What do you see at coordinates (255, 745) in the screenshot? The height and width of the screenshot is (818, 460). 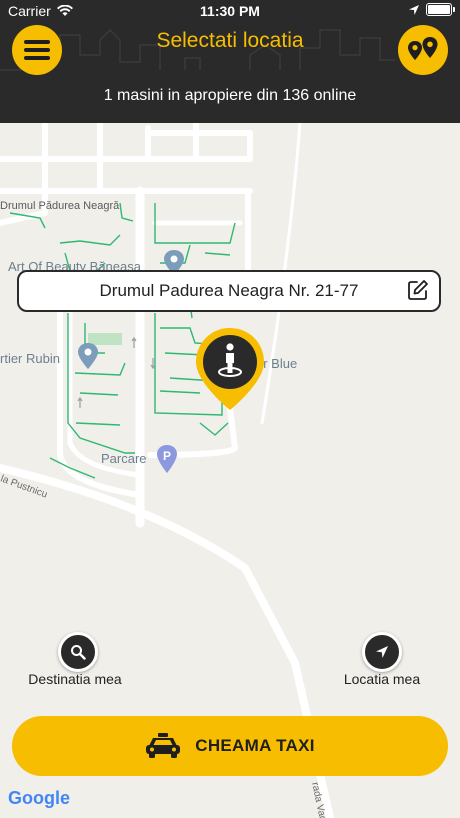 I see `call-taxi-label: CHEAMA TAXI` at bounding box center [255, 745].